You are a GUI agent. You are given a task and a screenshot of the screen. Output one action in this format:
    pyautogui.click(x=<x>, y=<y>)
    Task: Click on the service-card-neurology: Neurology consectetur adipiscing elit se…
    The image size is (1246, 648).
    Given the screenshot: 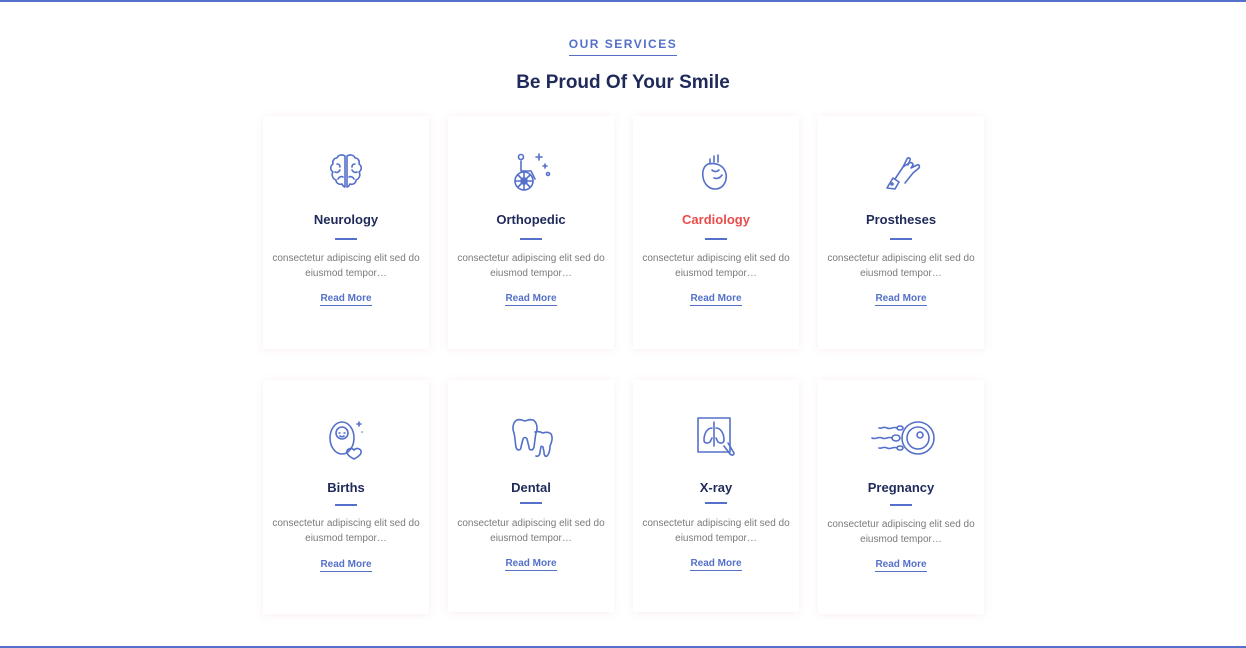 What is the action you would take?
    pyautogui.click(x=346, y=232)
    